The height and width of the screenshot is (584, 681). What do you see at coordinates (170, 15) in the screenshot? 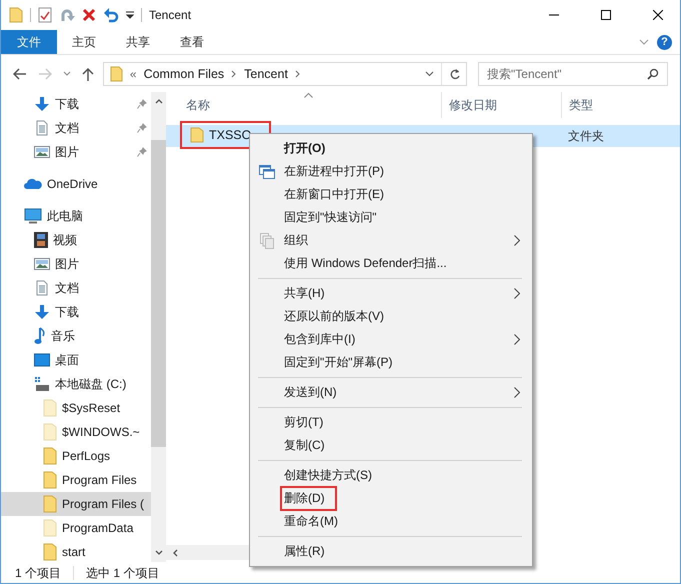
I see `window-title: Tencent` at bounding box center [170, 15].